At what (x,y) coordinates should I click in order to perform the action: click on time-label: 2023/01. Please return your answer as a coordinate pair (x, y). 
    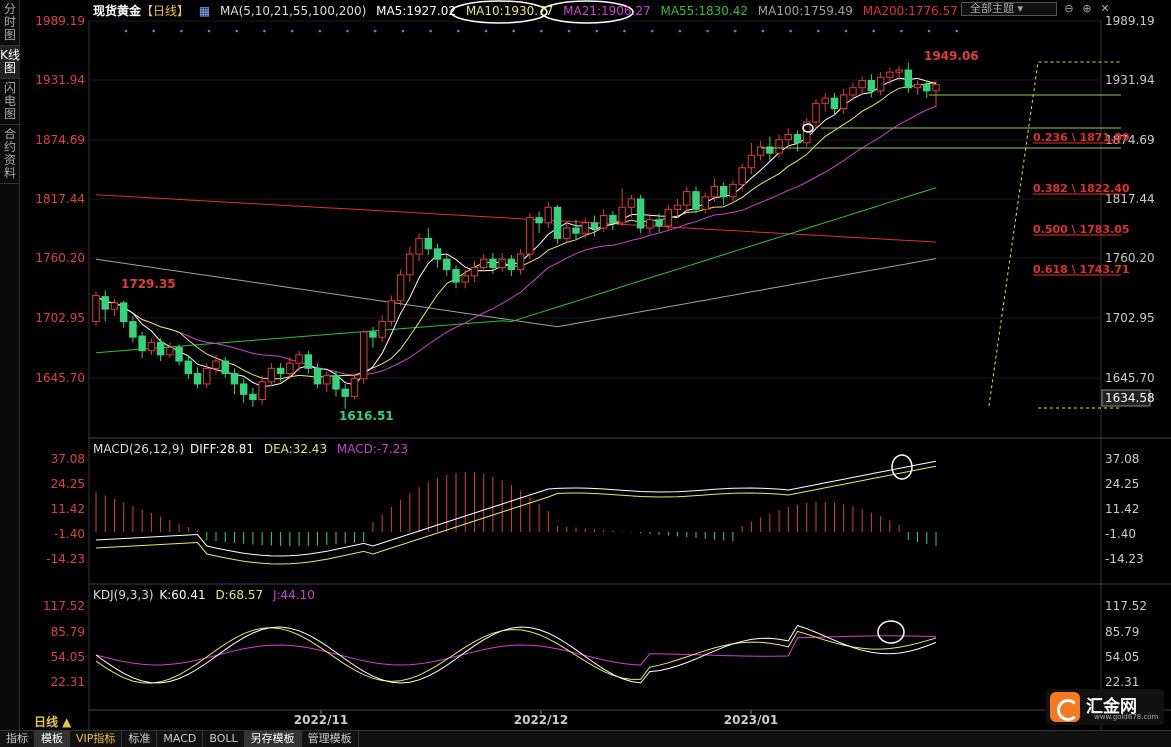
    Looking at the image, I should click on (751, 720).